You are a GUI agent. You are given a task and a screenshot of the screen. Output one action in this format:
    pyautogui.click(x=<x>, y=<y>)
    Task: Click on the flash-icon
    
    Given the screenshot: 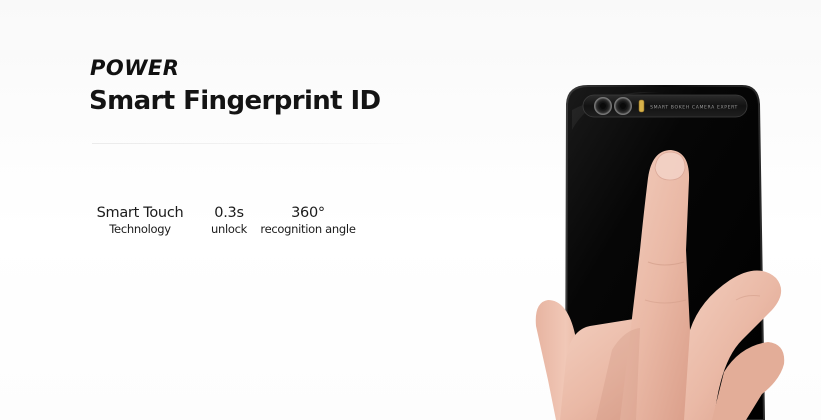 What is the action you would take?
    pyautogui.click(x=641, y=106)
    